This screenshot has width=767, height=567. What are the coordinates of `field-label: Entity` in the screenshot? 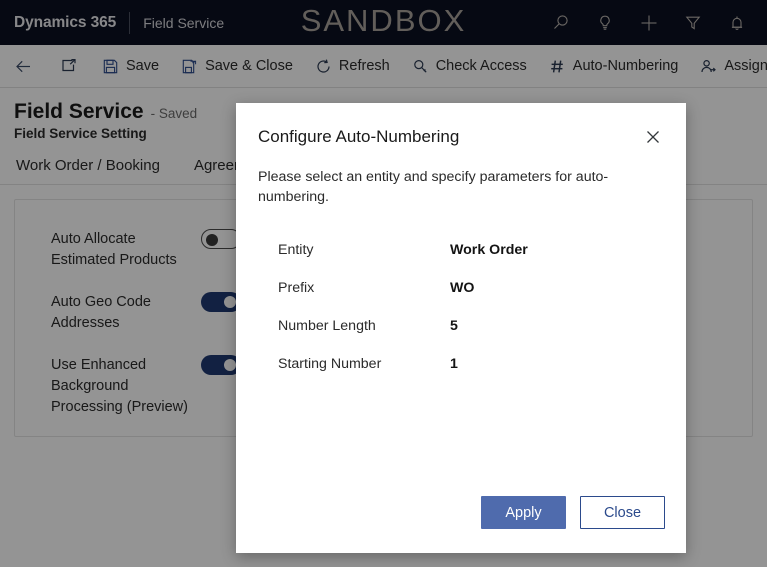 It's located at (296, 250).